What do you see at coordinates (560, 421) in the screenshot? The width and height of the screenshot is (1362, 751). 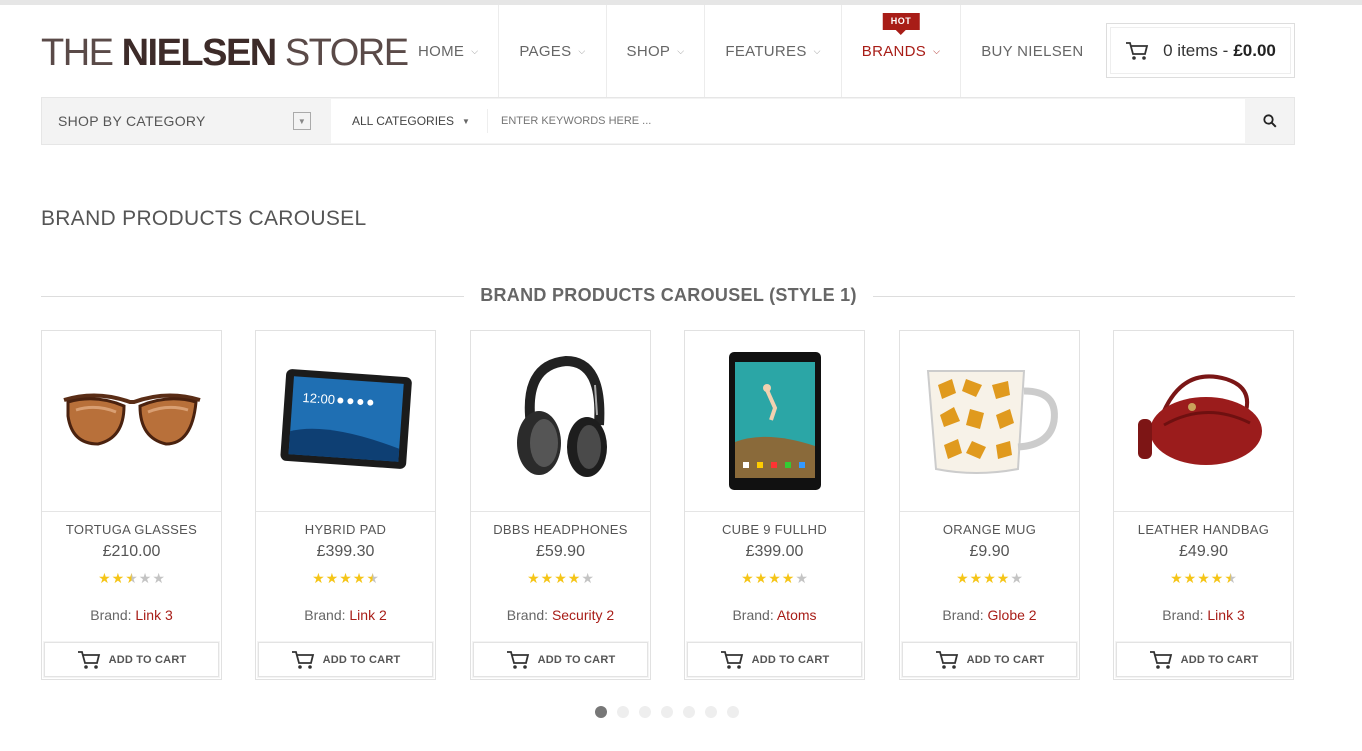 I see `product-image-headphones` at bounding box center [560, 421].